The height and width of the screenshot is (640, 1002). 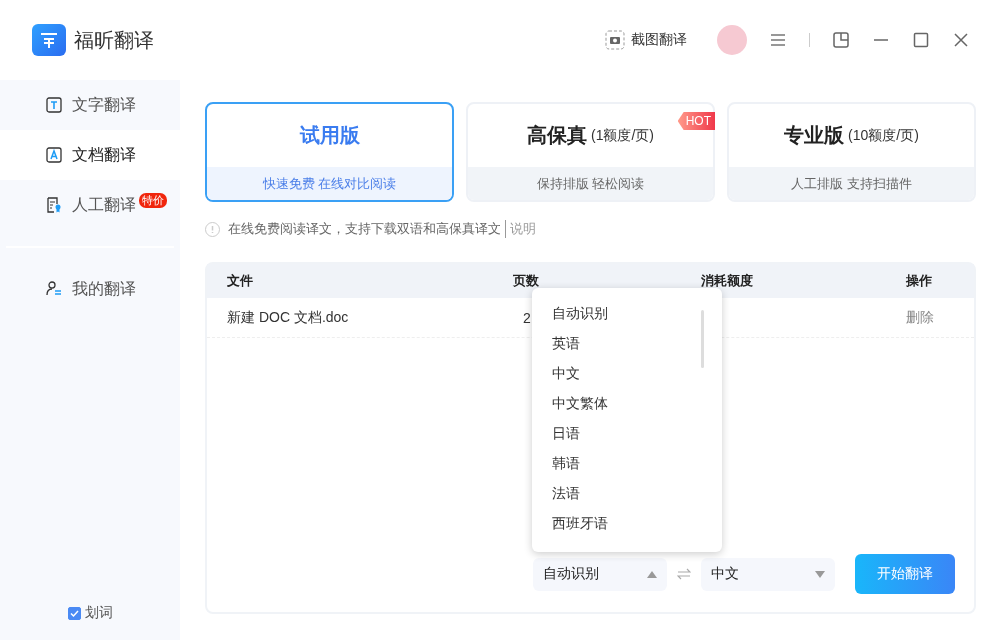 I want to click on swap-icon, so click(x=684, y=574).